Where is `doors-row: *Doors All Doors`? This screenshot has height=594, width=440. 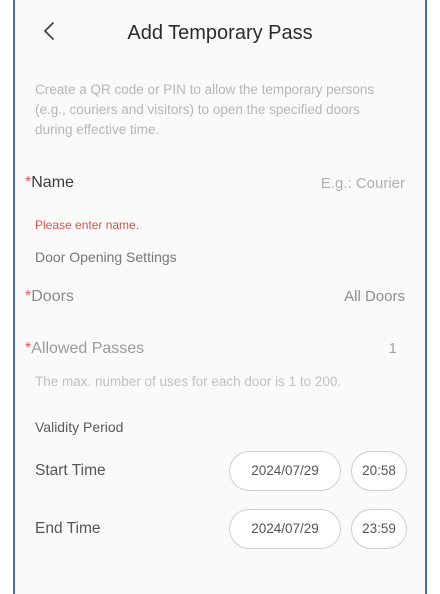
doors-row: *Doors All Doors is located at coordinates (220, 299).